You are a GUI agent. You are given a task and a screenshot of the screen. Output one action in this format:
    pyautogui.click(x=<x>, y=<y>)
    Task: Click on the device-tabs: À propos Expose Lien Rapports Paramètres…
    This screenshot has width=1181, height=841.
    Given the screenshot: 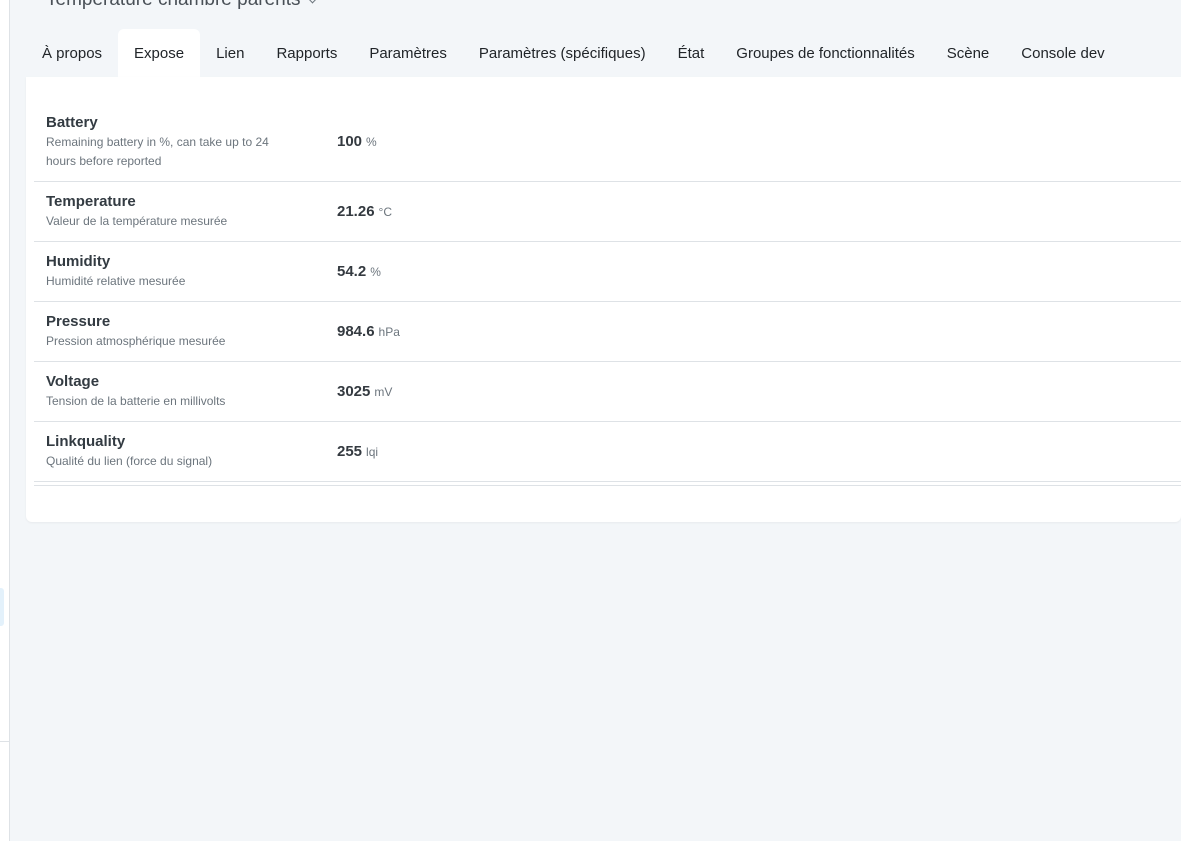 What is the action you would take?
    pyautogui.click(x=573, y=53)
    